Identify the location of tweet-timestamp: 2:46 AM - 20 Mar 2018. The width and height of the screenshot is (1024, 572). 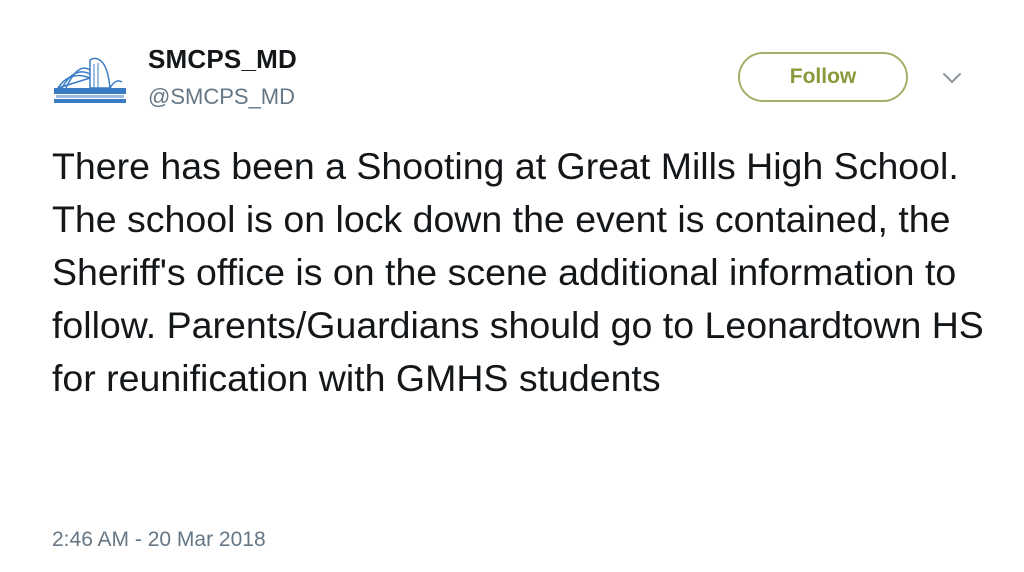
(159, 540).